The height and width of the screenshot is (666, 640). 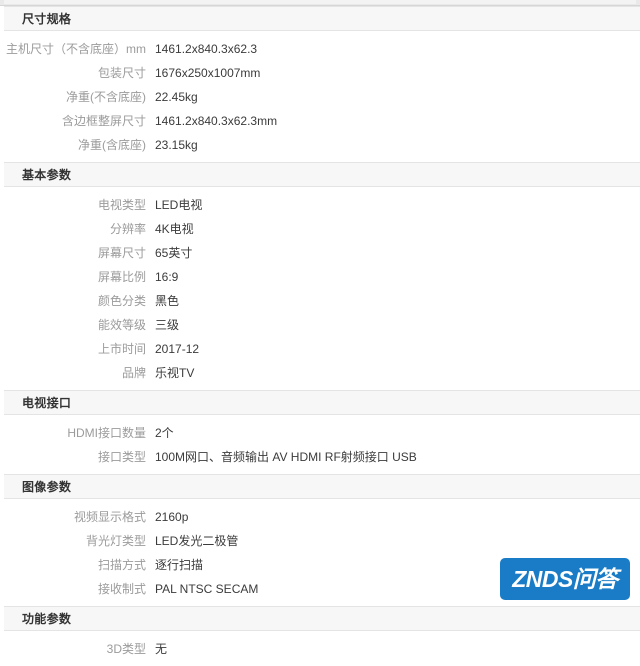 I want to click on section-header: 尺寸规格, so click(x=322, y=18).